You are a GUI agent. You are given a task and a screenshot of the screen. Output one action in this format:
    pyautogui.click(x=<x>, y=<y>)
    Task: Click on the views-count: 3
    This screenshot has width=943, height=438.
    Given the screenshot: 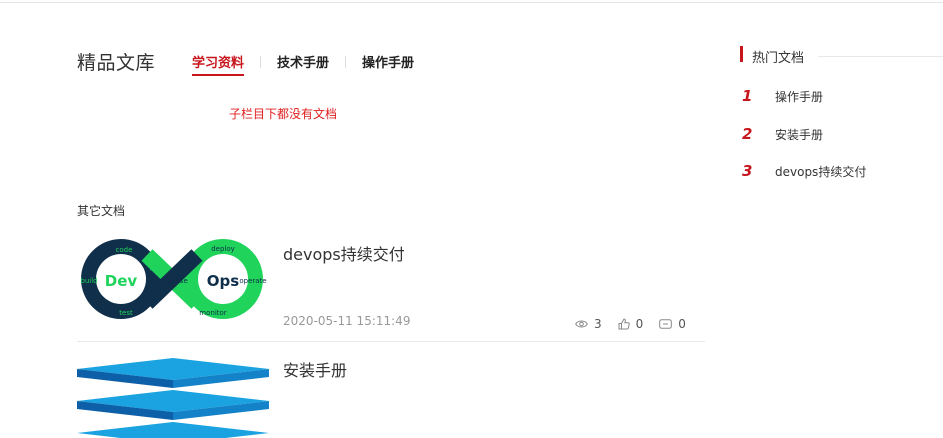 What is the action you would take?
    pyautogui.click(x=598, y=324)
    